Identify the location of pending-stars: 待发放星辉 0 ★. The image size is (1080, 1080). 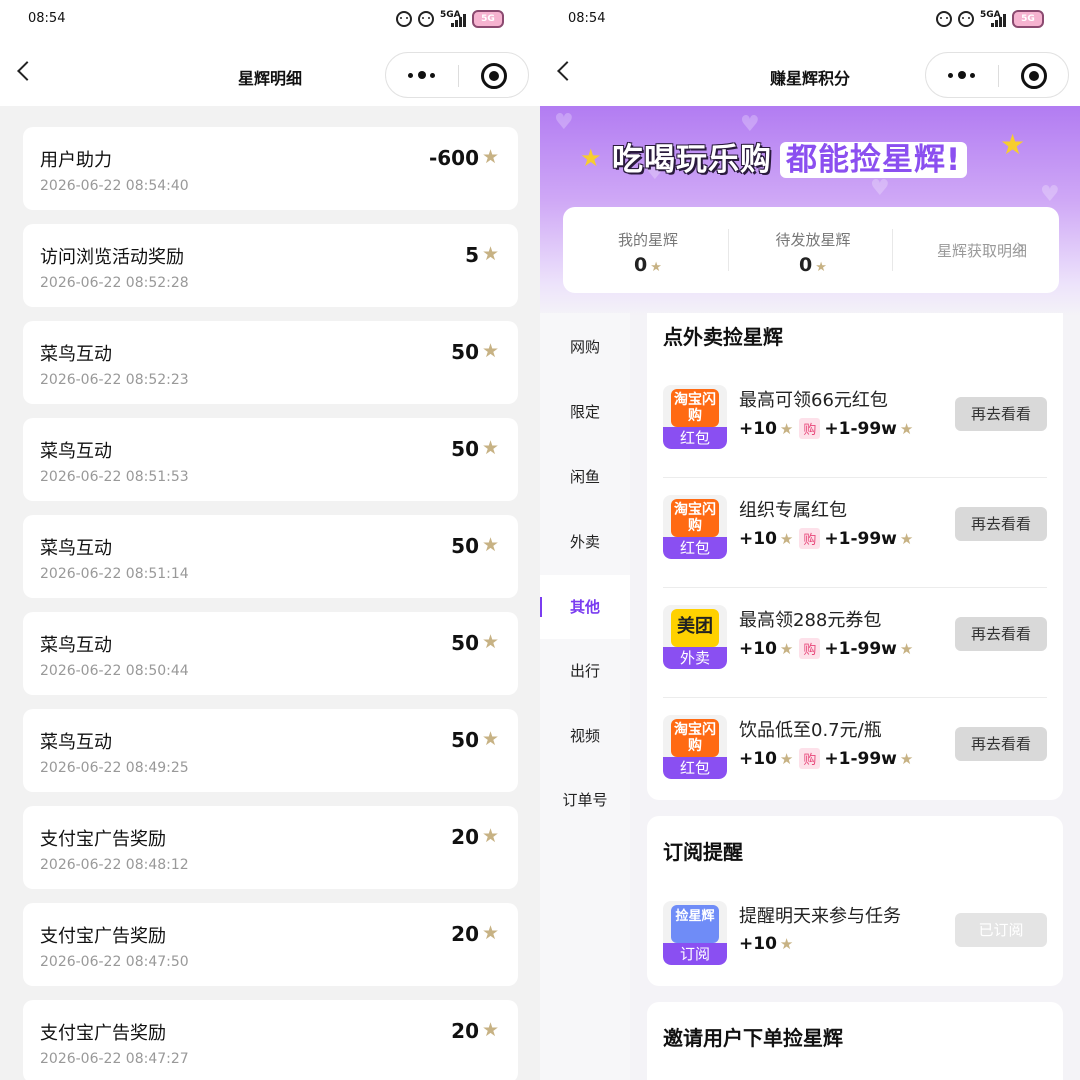
(813, 253).